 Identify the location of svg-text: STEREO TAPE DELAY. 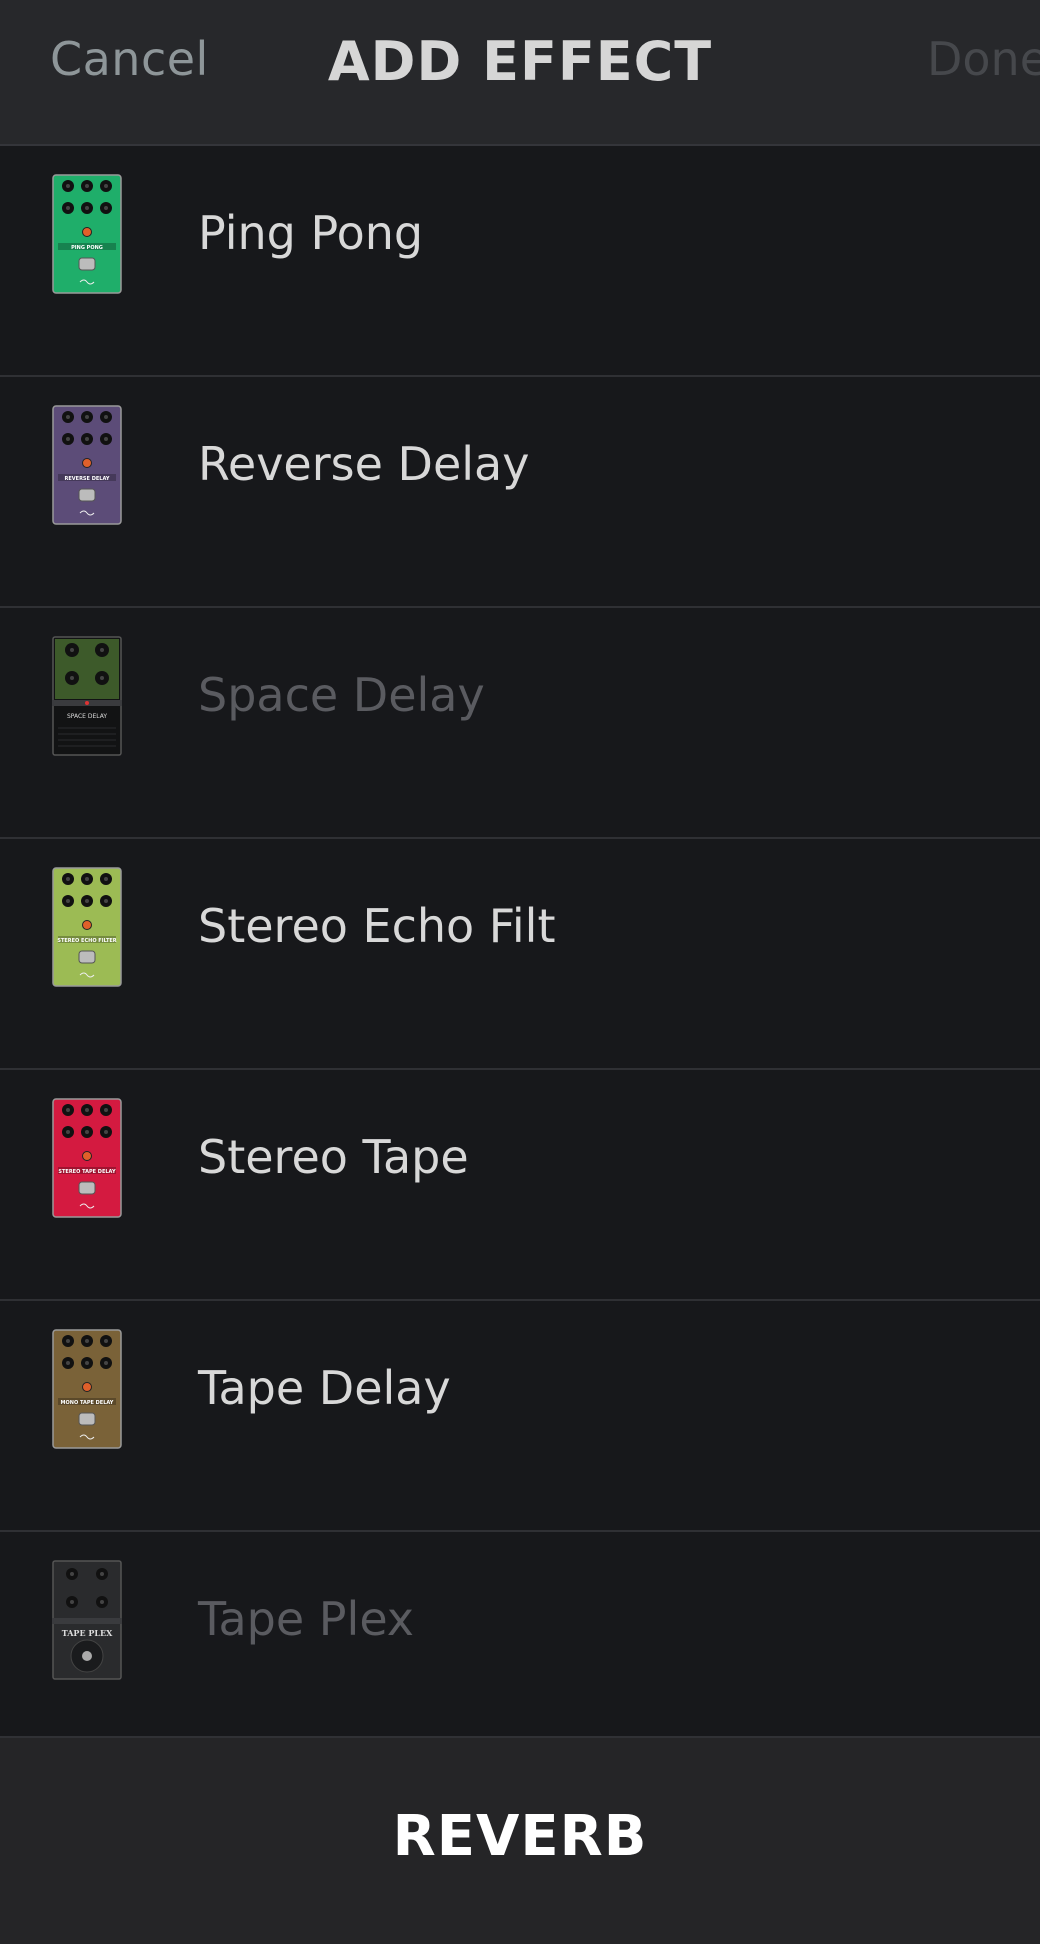
(87, 1172).